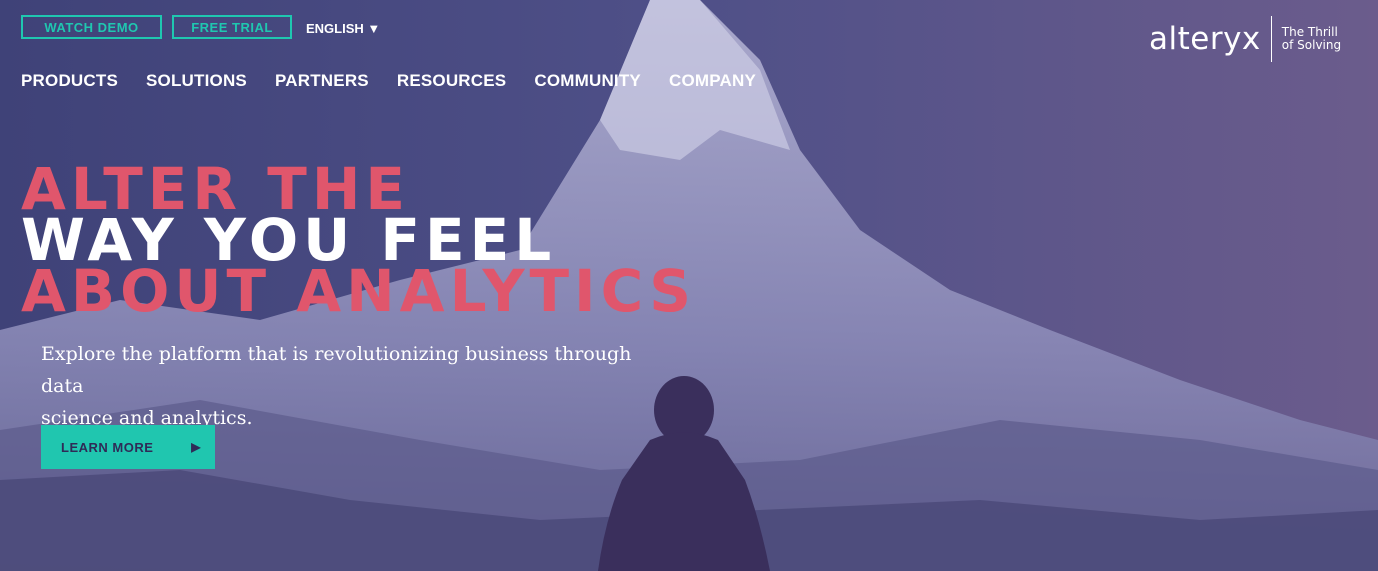 This screenshot has height=571, width=1378. I want to click on logo-tagline-line1: The Thrill, so click(1309, 32).